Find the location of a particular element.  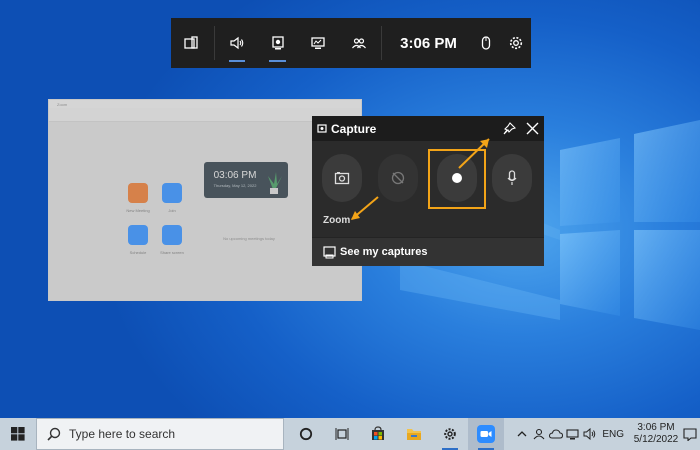

settings-app-button is located at coordinates (450, 434).